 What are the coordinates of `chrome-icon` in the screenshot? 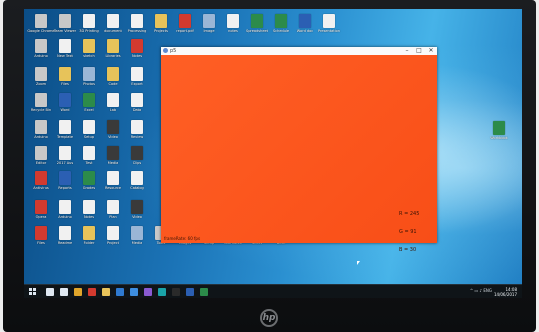 It's located at (78, 292).